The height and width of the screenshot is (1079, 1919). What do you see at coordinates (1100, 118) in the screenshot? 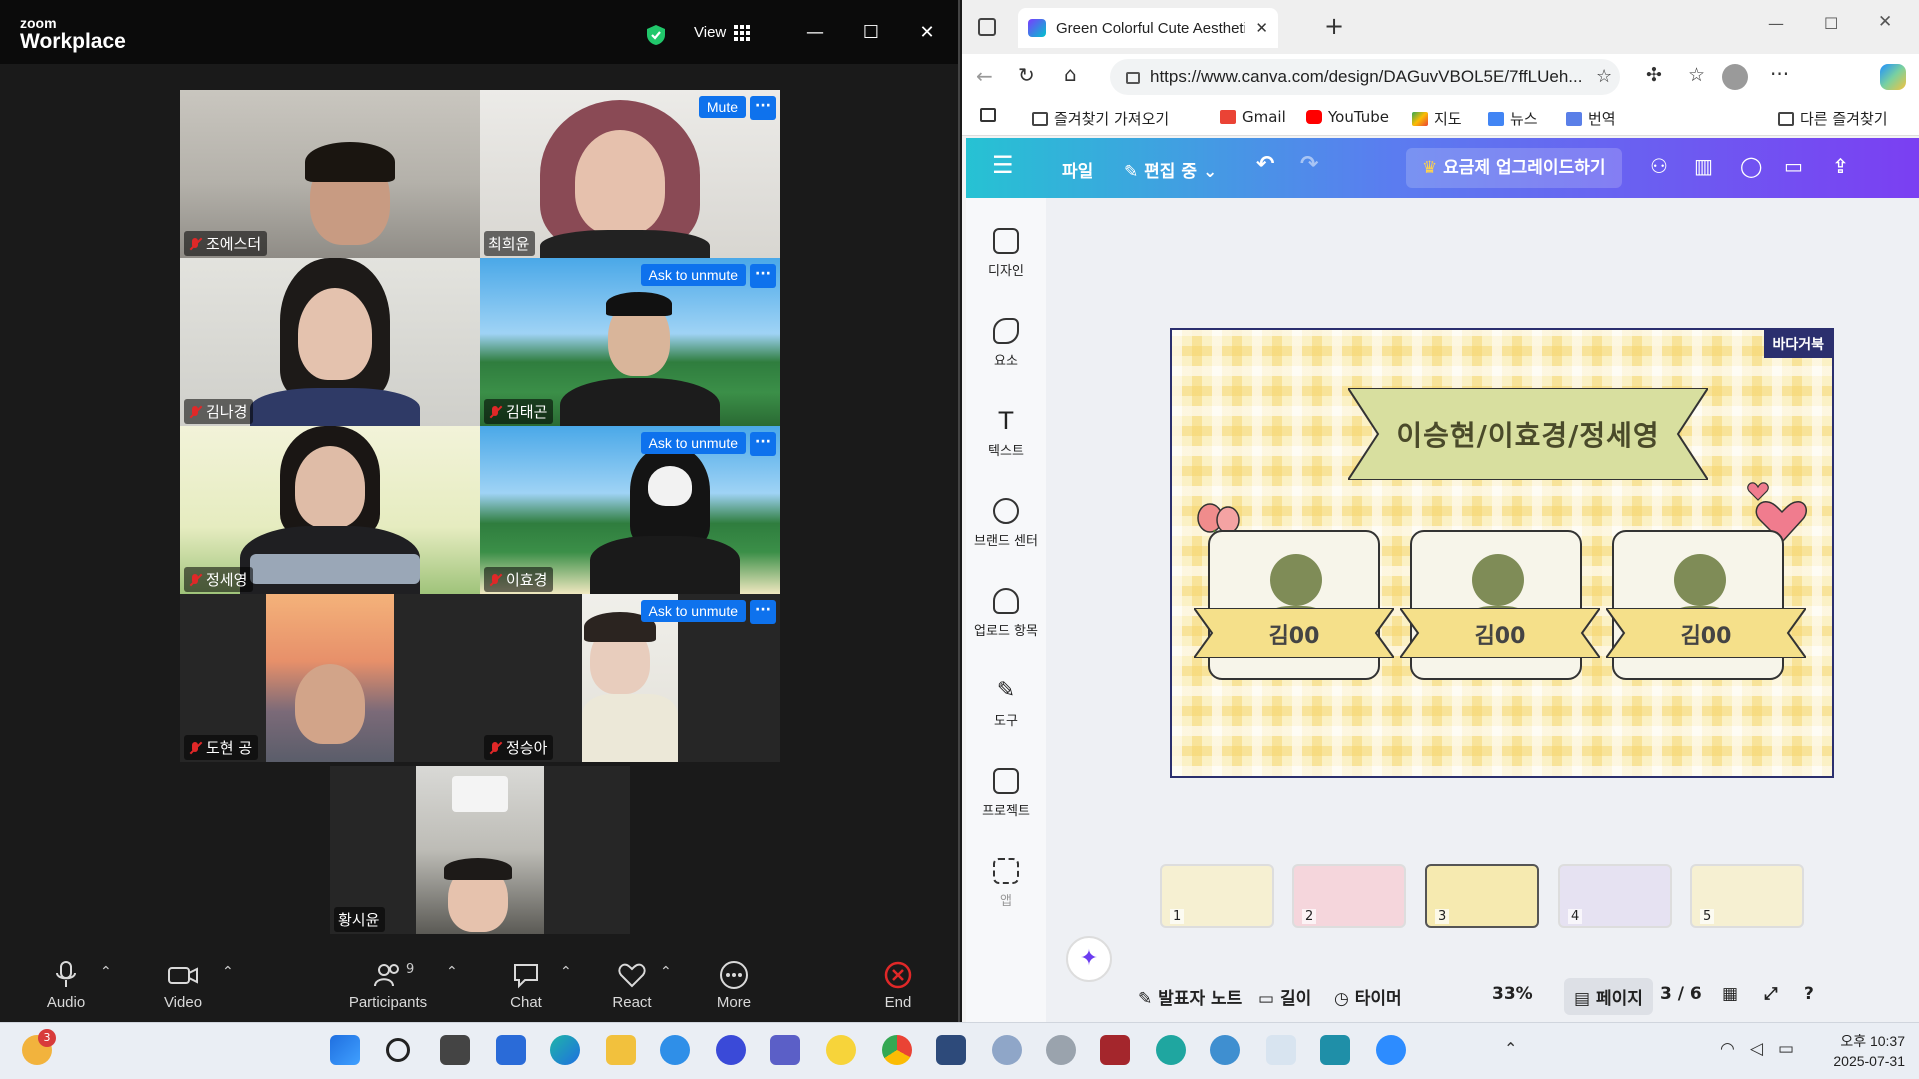
I see `bookmark-import: 즐겨찾기 가져오기` at bounding box center [1100, 118].